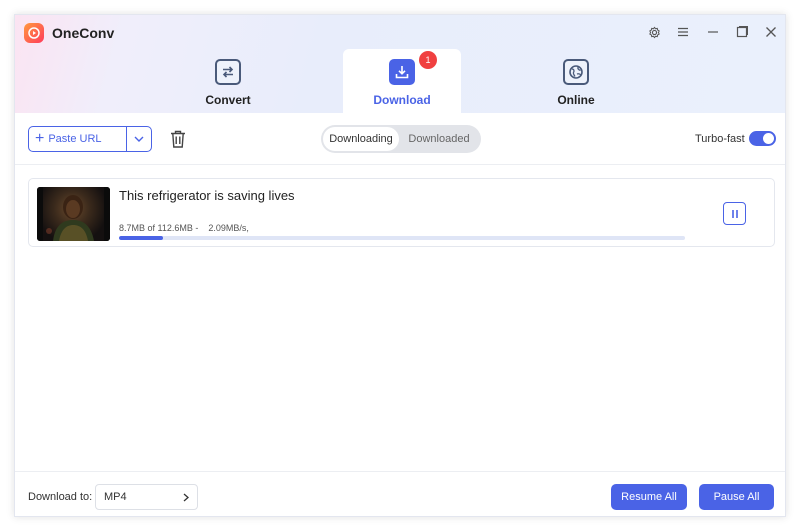 This screenshot has width=800, height=531. I want to click on tab-download: 1 Download, so click(402, 81).